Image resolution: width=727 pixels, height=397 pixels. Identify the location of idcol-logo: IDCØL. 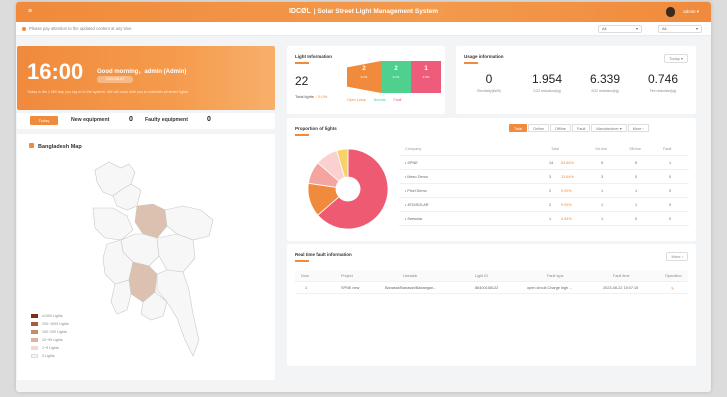
(299, 11).